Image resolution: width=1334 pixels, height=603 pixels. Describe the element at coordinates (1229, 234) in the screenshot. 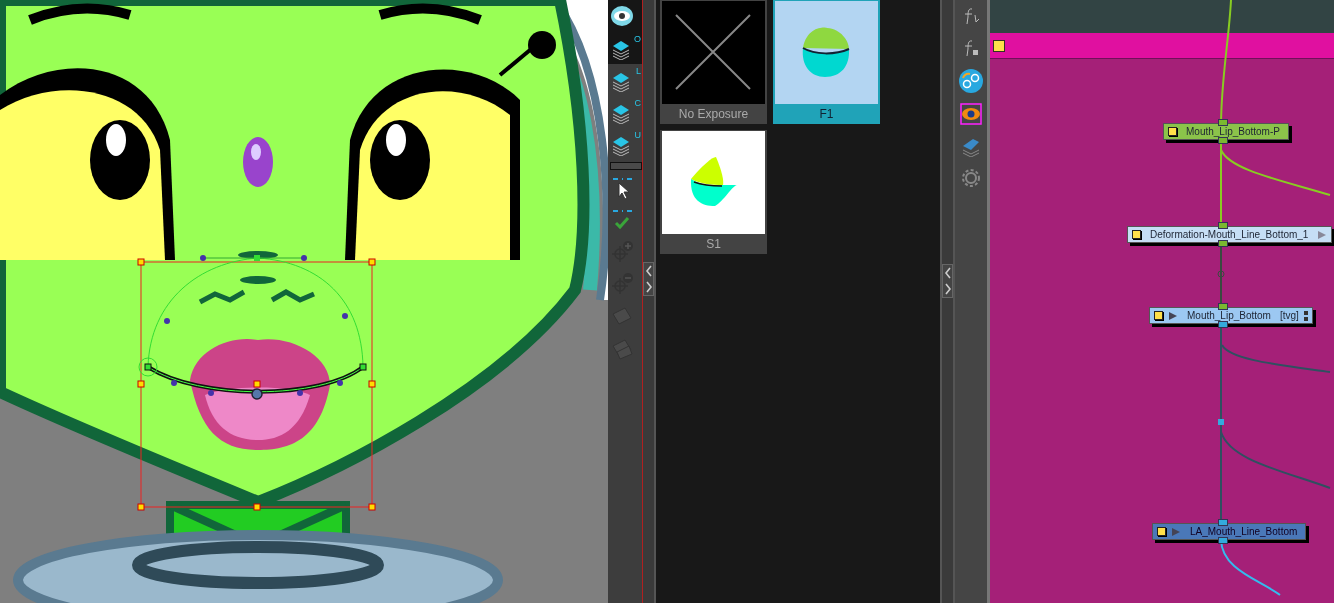

I see `node-label: Deformation-Mouth_Line_Bottom_1` at that location.